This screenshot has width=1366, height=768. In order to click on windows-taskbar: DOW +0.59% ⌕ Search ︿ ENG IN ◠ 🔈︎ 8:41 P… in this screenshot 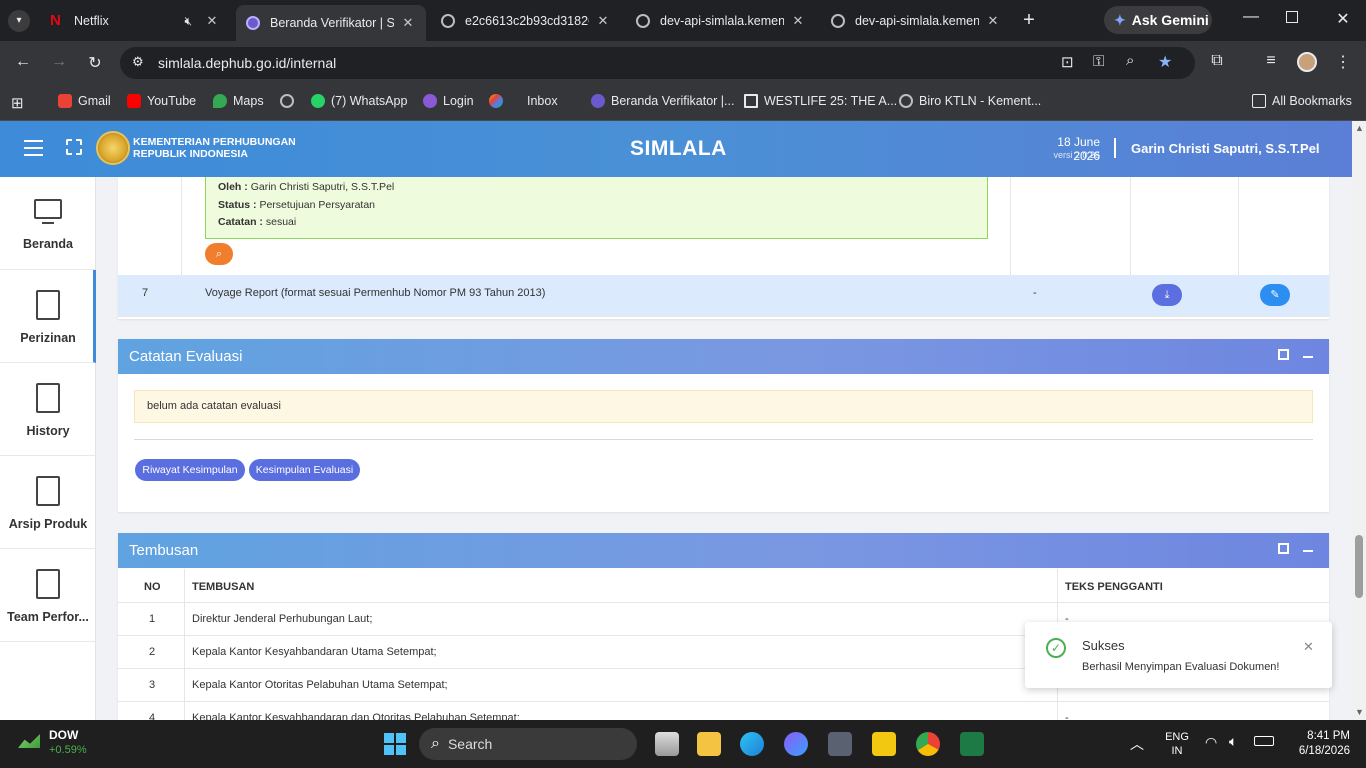, I will do `click(683, 744)`.